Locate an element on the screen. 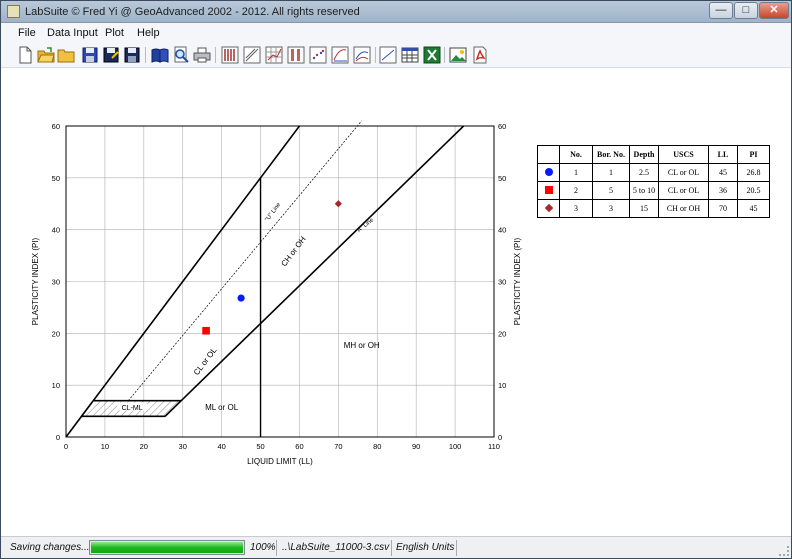 The image size is (792, 559). new-file-icon is located at coordinates (25, 55).